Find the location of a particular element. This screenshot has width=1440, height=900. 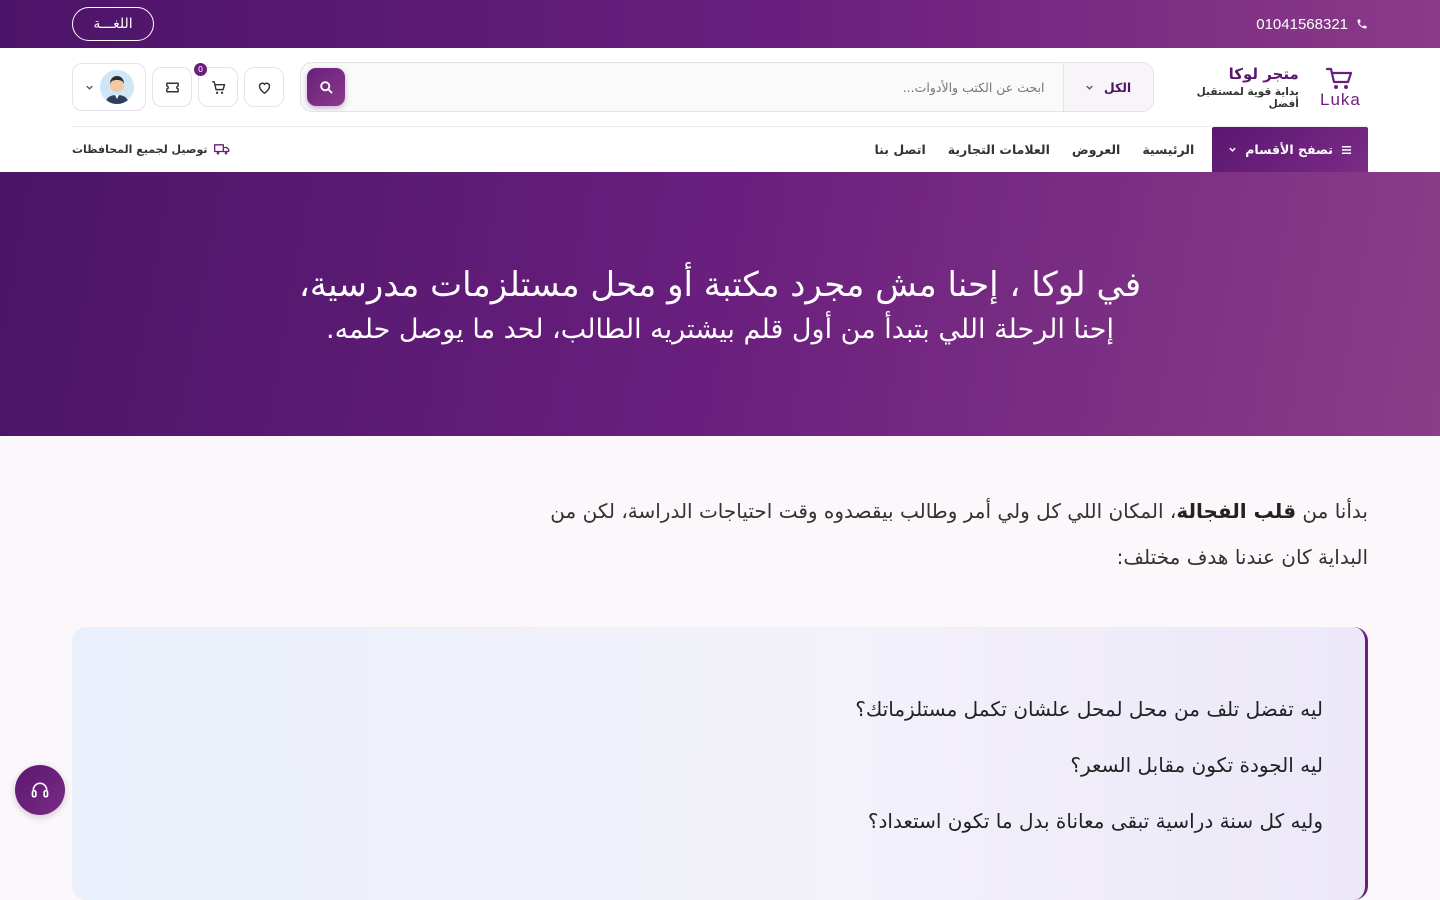

cart-icon is located at coordinates (218, 87).